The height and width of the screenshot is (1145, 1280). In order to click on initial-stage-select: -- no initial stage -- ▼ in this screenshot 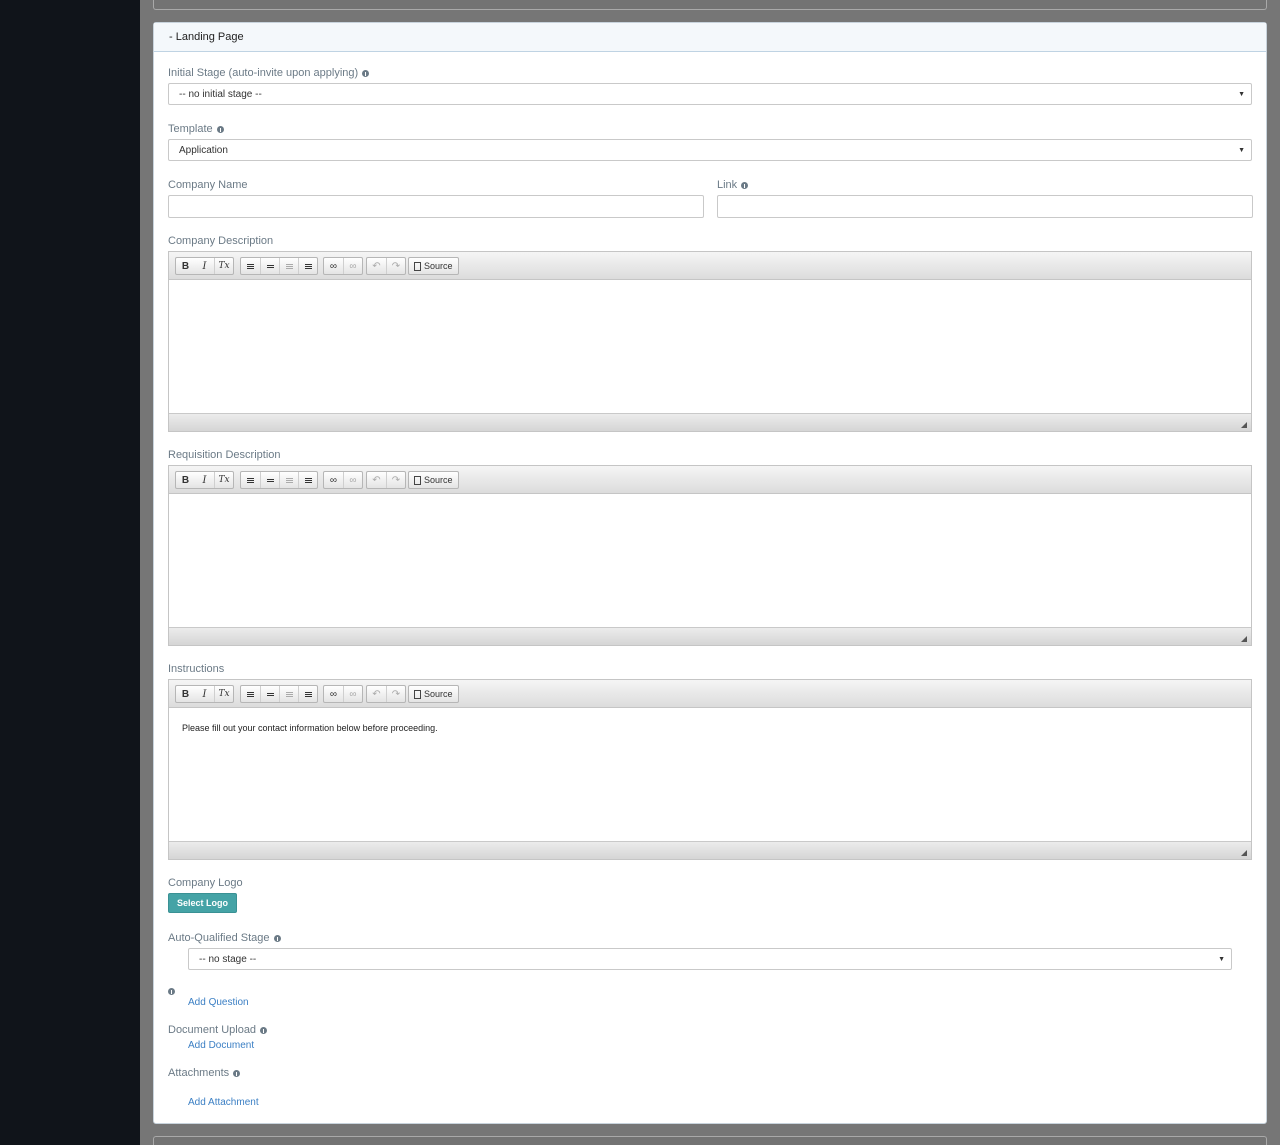, I will do `click(710, 94)`.